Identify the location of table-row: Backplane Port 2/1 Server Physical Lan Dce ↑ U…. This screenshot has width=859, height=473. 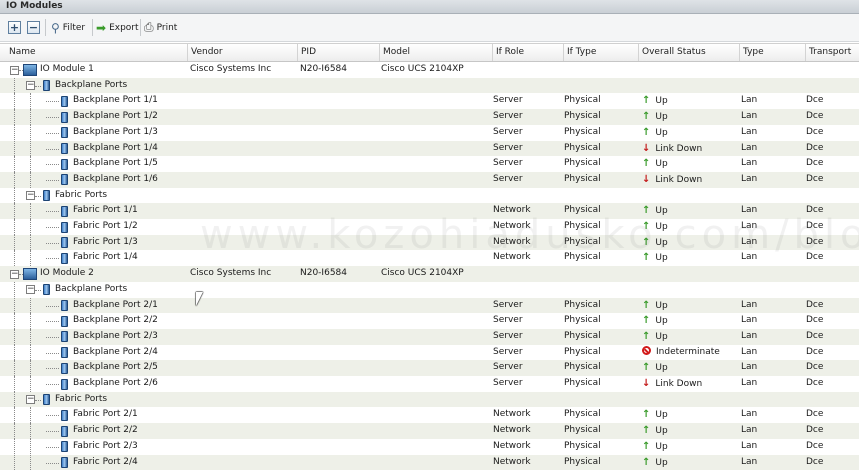
(429, 305).